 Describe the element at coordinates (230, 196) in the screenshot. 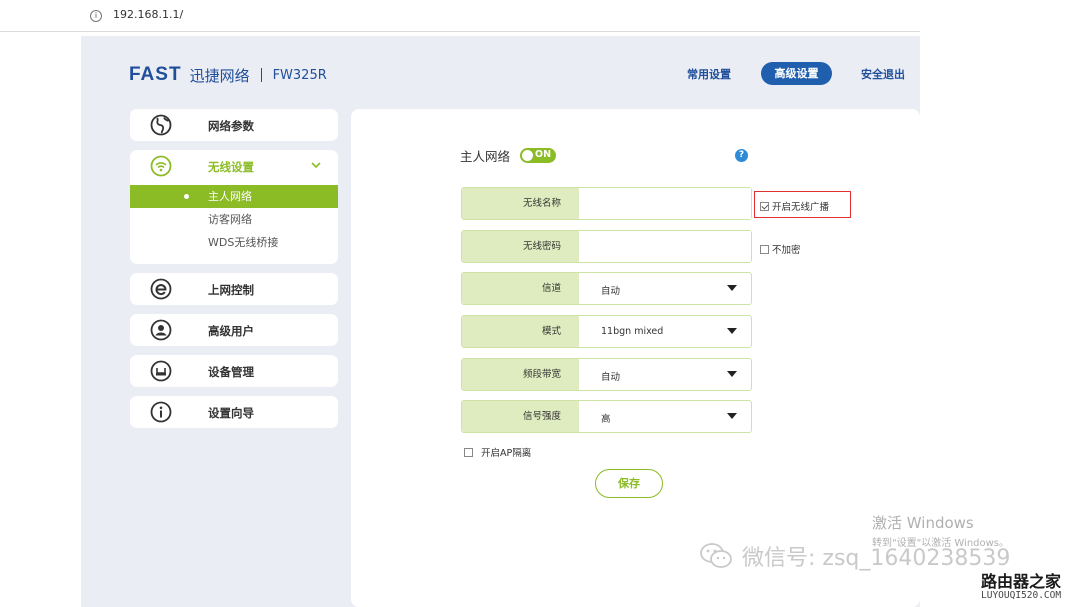

I see `submenu-item-label: 主人网络` at that location.